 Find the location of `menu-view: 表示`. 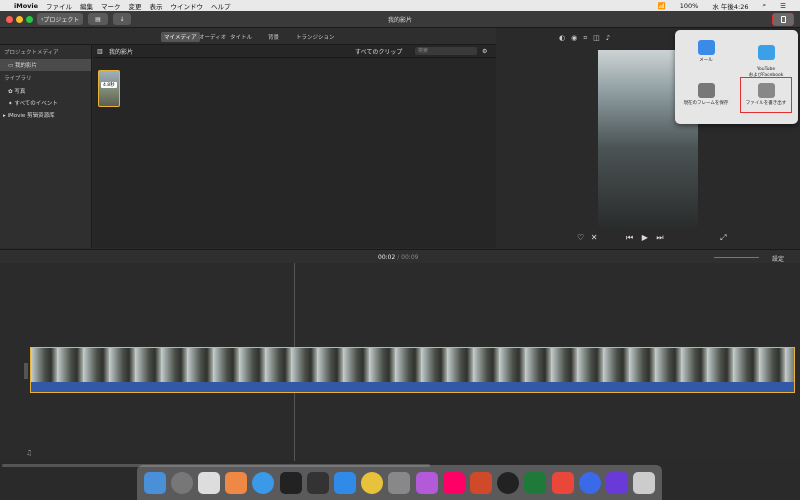

menu-view: 表示 is located at coordinates (156, 6).